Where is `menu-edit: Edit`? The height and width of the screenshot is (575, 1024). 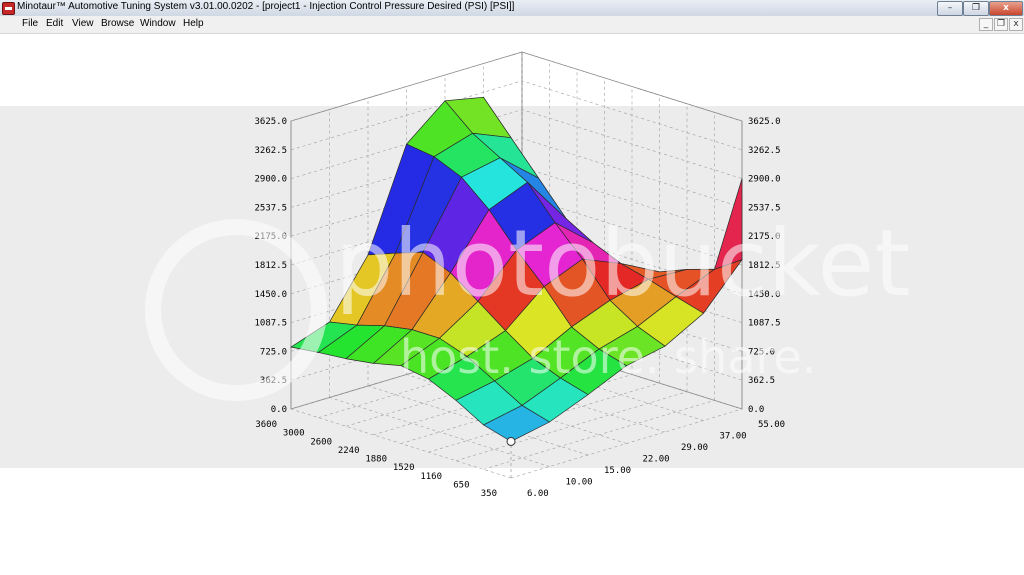 menu-edit: Edit is located at coordinates (54, 23).